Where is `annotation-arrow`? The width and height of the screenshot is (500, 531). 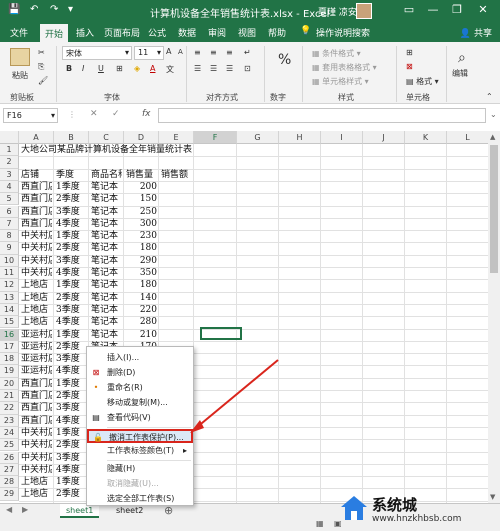
annotation-arrow is located at coordinates (234, 396).